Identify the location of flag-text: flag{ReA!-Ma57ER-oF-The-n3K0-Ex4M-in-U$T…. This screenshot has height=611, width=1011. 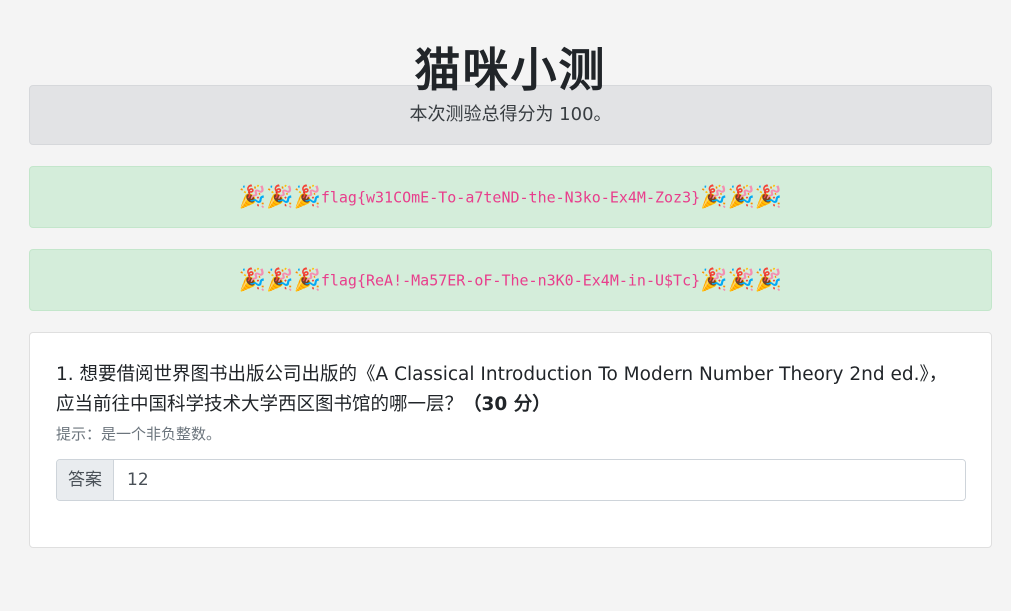
(510, 280).